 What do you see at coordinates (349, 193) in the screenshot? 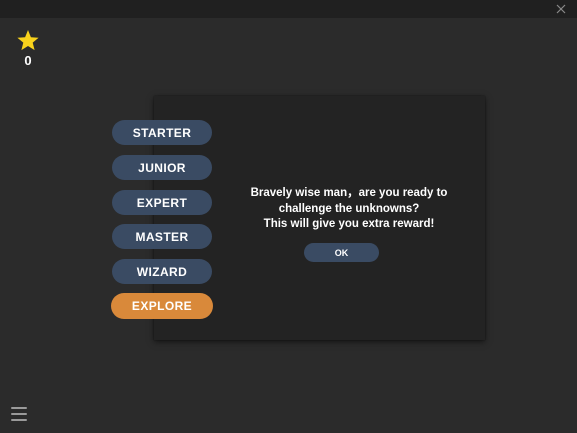
I see `dialog-message-line: Bravely wise man，are you ready to` at bounding box center [349, 193].